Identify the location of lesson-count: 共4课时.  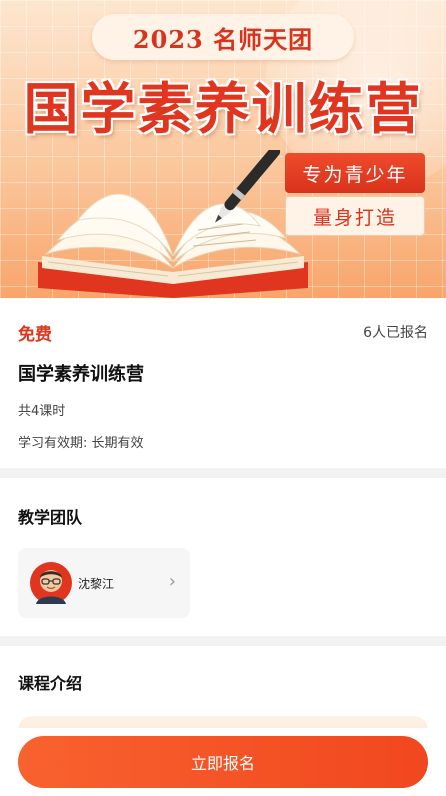
(42, 411).